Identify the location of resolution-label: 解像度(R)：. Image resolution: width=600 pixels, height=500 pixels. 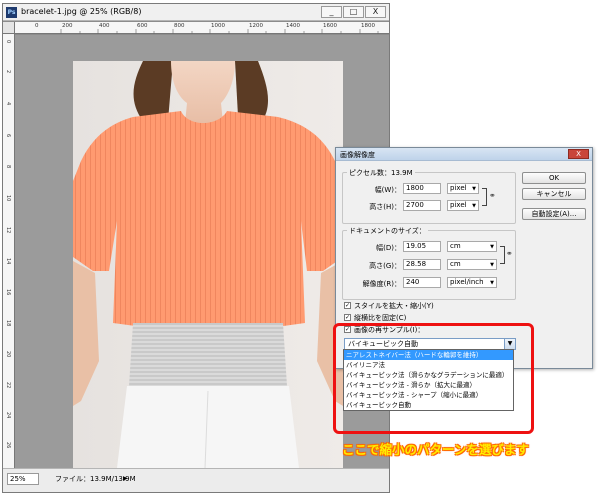
(381, 284).